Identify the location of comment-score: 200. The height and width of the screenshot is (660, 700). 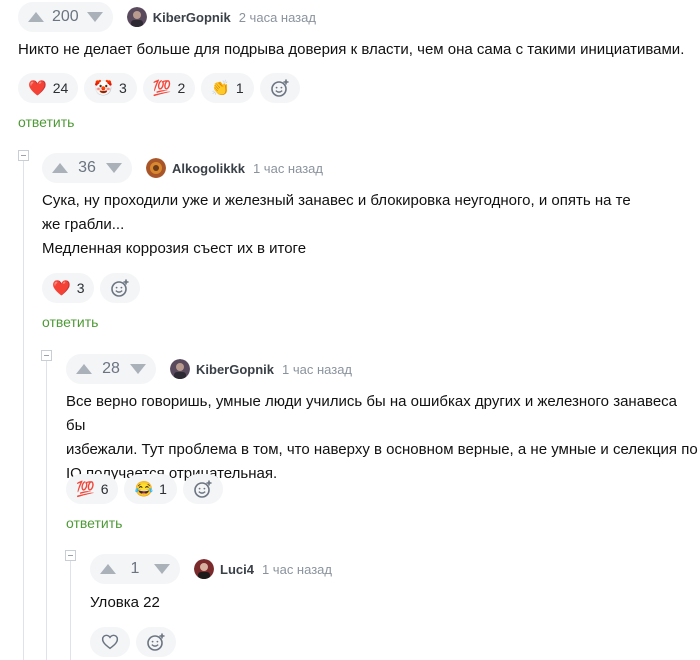
(65, 16).